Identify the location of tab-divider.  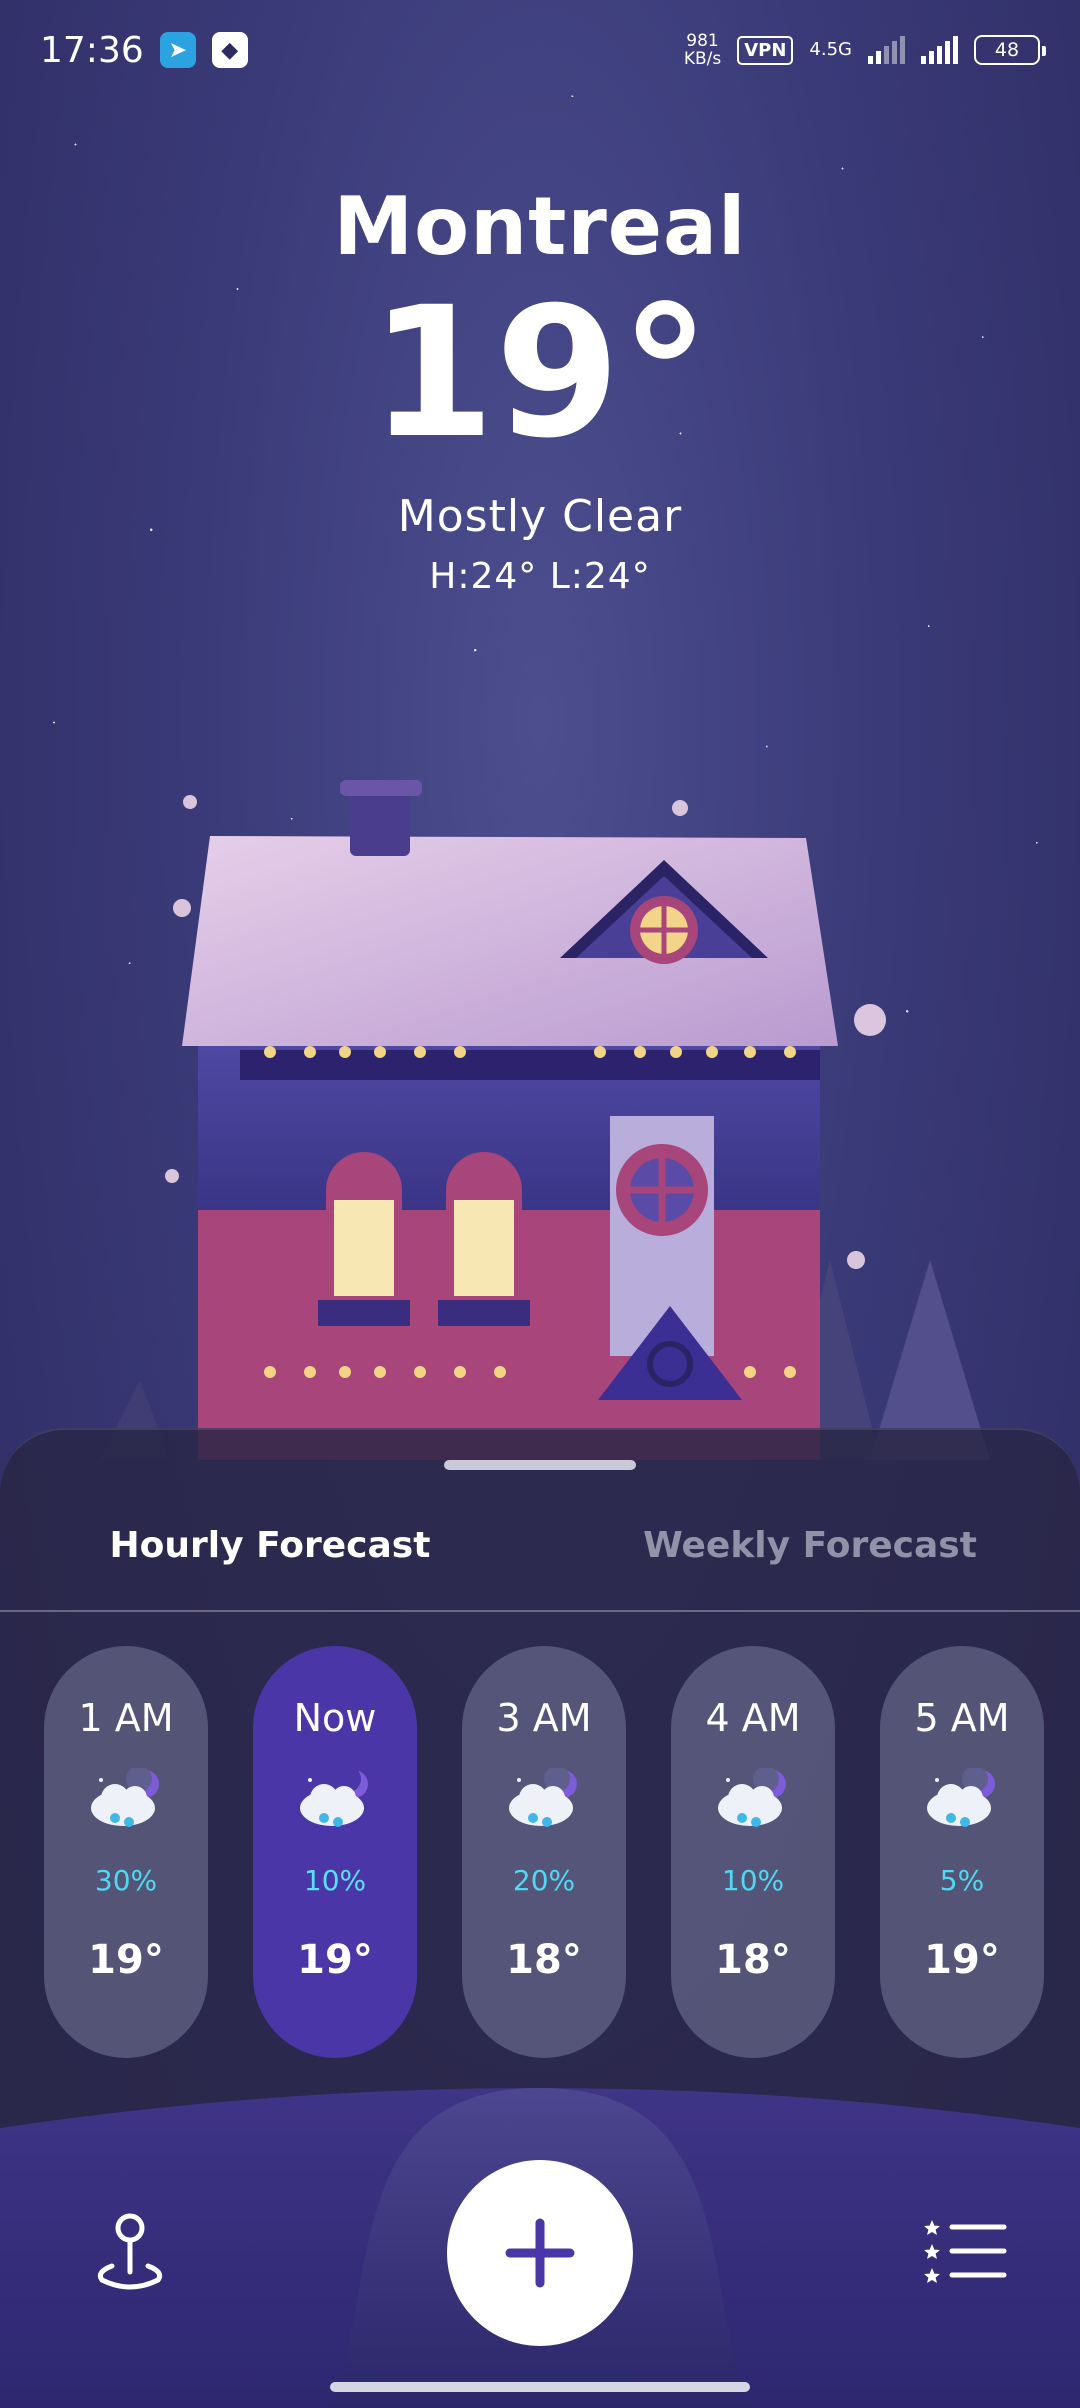
(540, 1611).